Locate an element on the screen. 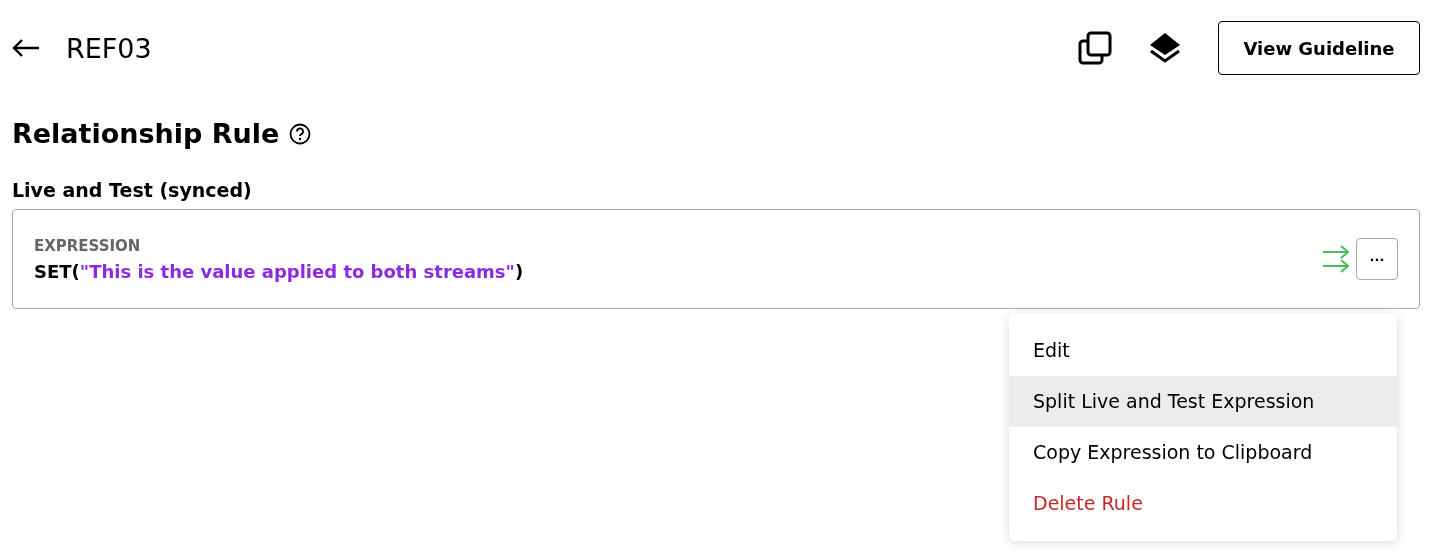 The image size is (1444, 560). sync-label: Live and Test (synced) is located at coordinates (132, 190).